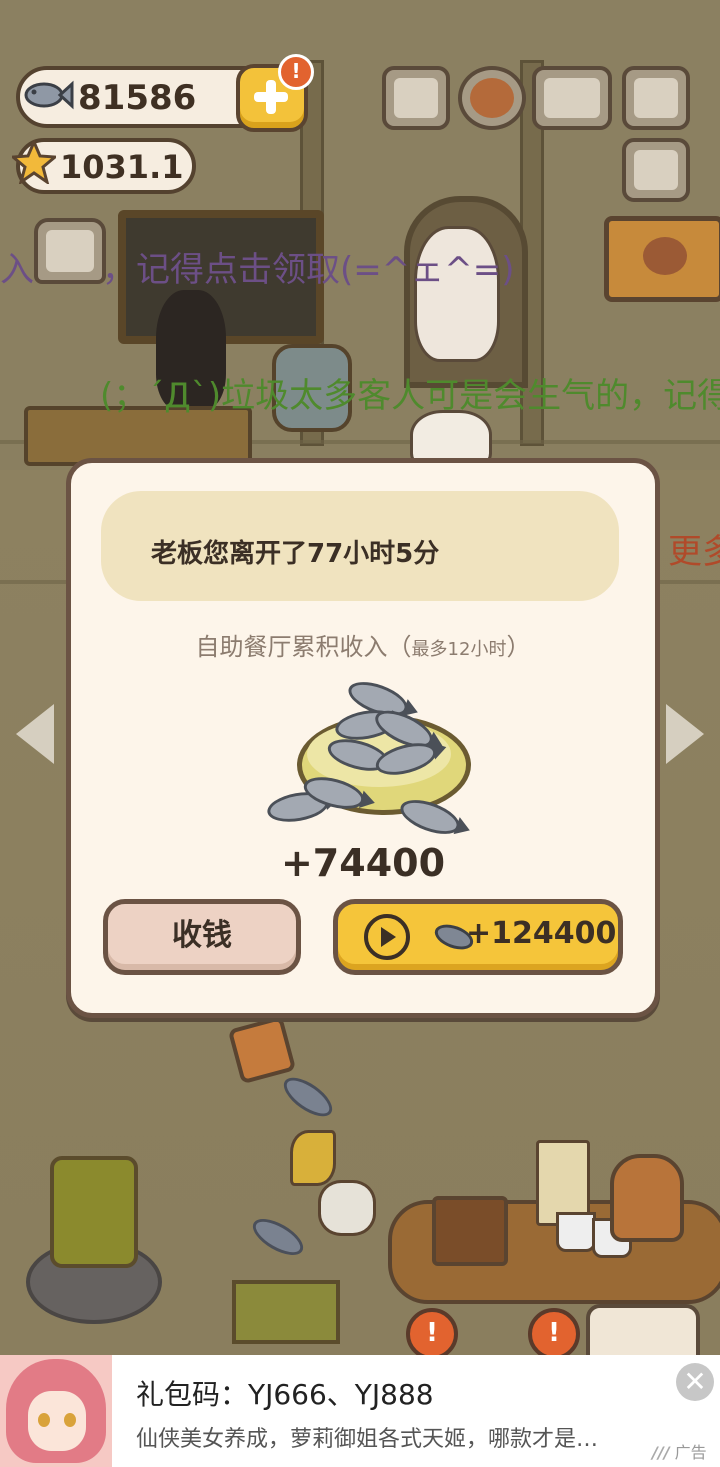 This screenshot has width=720, height=1467. Describe the element at coordinates (122, 167) in the screenshot. I see `star-count: 1031.1` at that location.